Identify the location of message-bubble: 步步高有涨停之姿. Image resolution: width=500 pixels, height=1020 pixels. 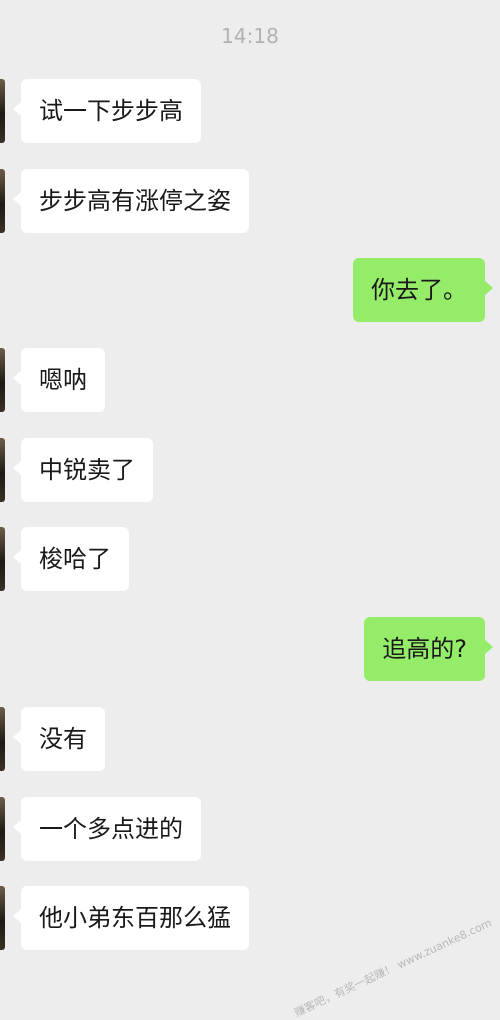
(131, 201).